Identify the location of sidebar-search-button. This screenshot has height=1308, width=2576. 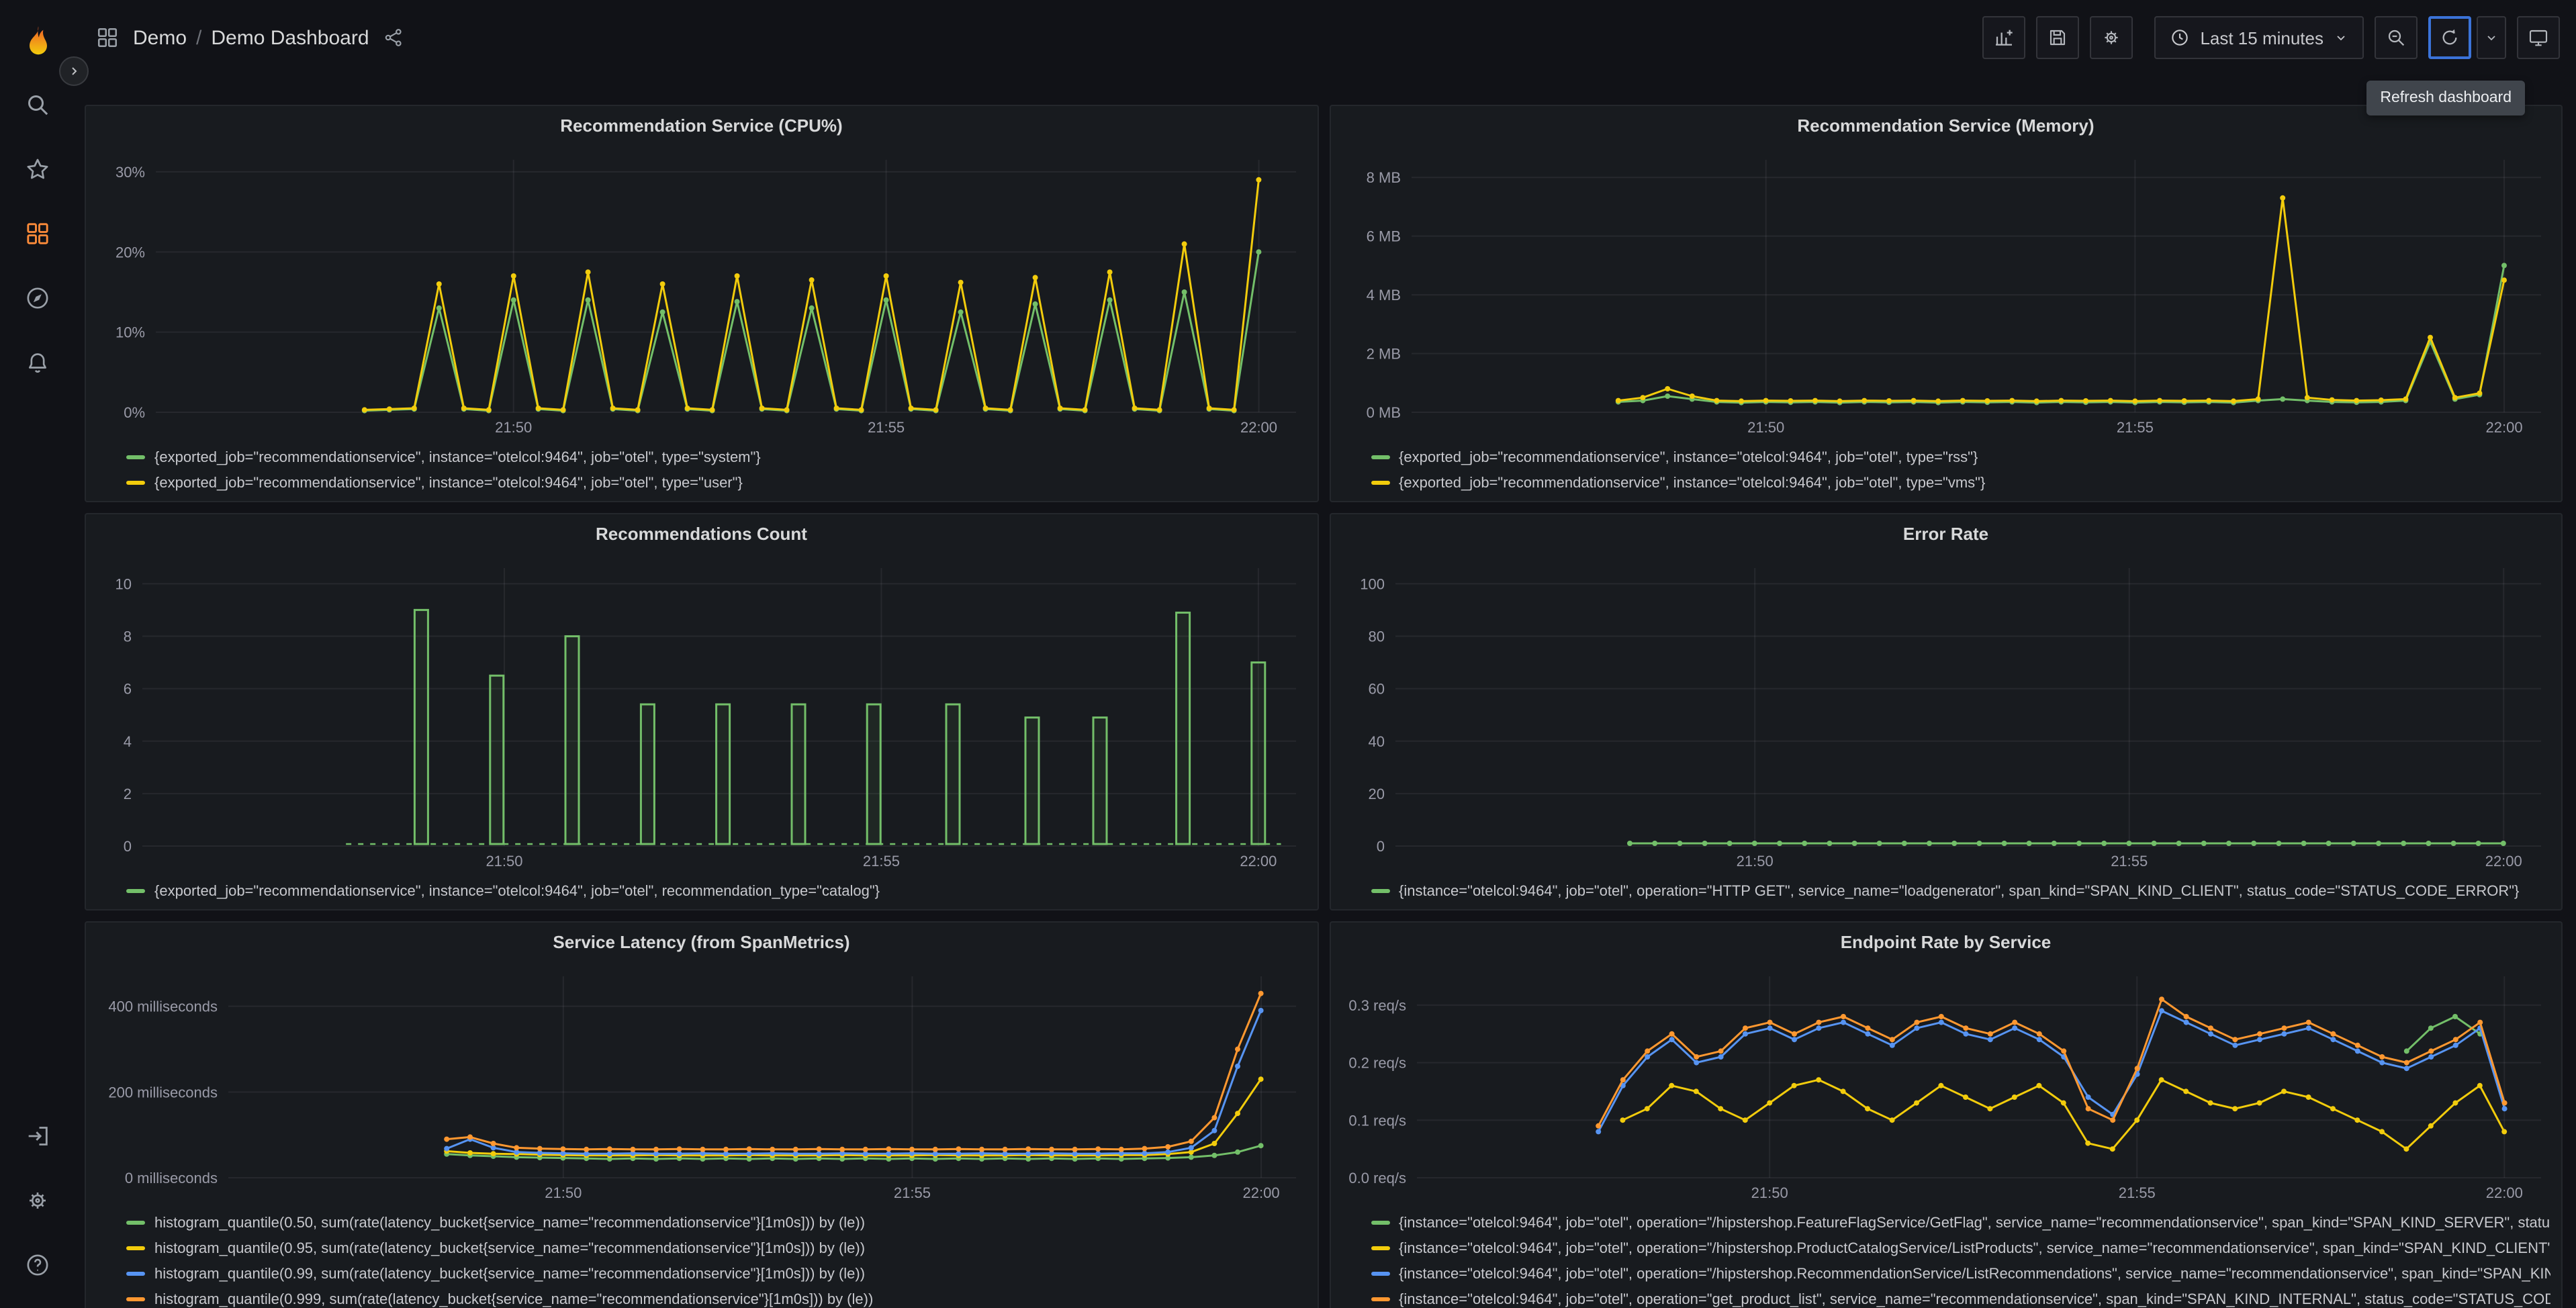
(37, 105).